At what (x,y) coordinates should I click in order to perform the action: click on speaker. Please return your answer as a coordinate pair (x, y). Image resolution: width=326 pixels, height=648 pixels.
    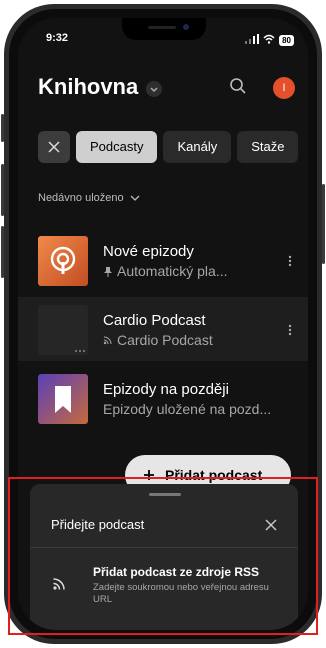
    Looking at the image, I should click on (162, 27).